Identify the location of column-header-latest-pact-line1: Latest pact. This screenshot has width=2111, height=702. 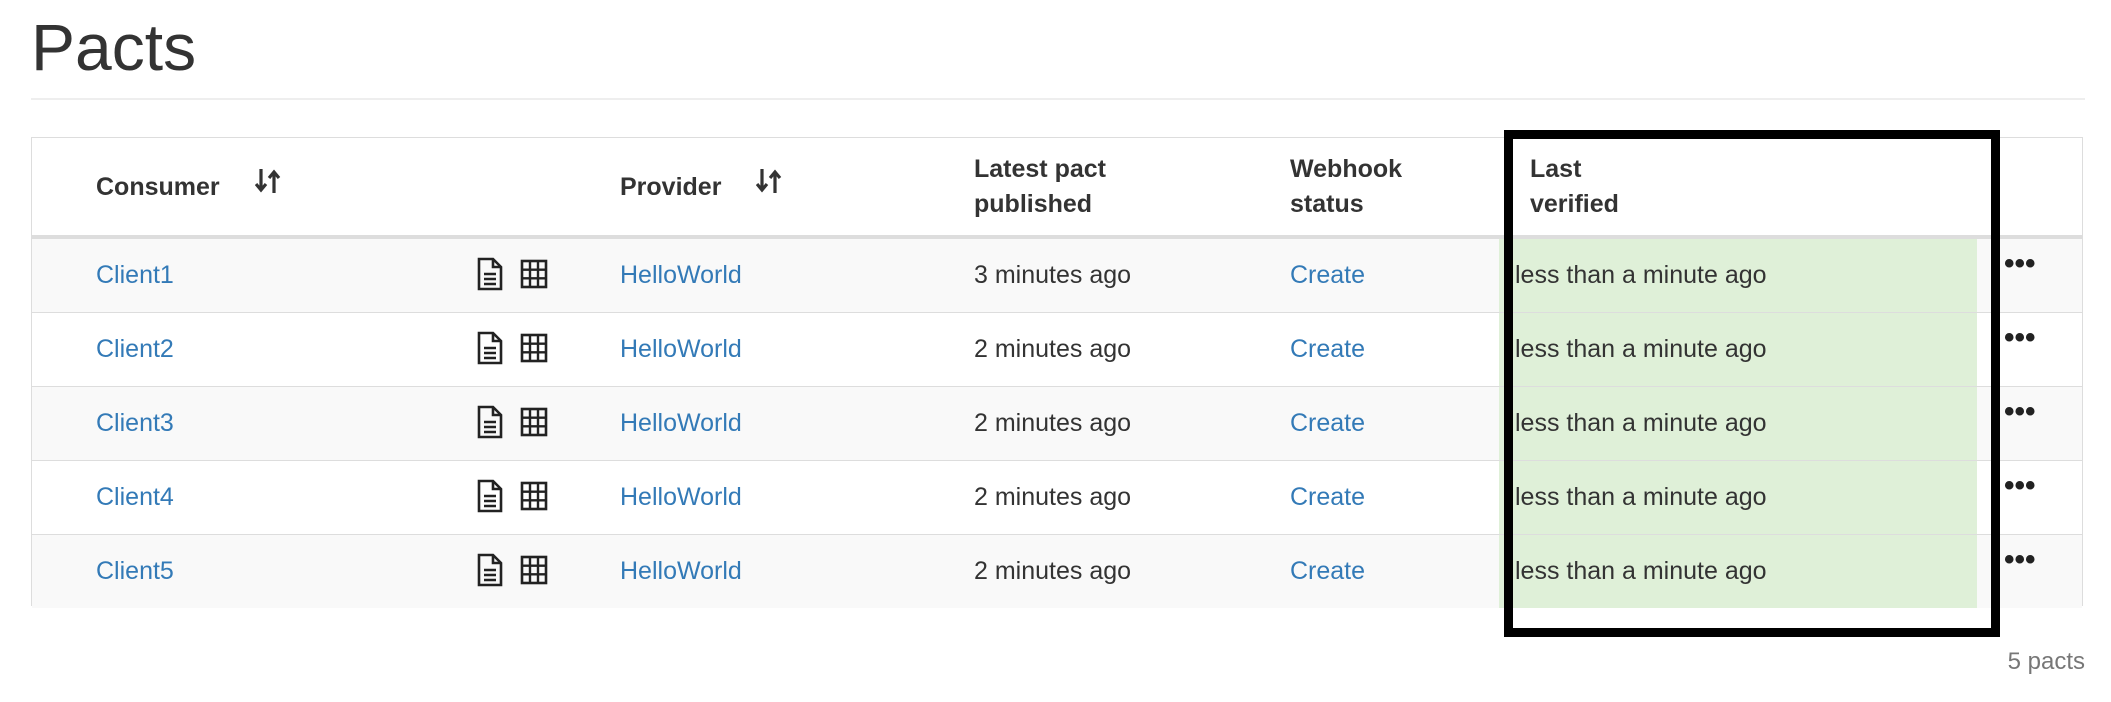
(1040, 169).